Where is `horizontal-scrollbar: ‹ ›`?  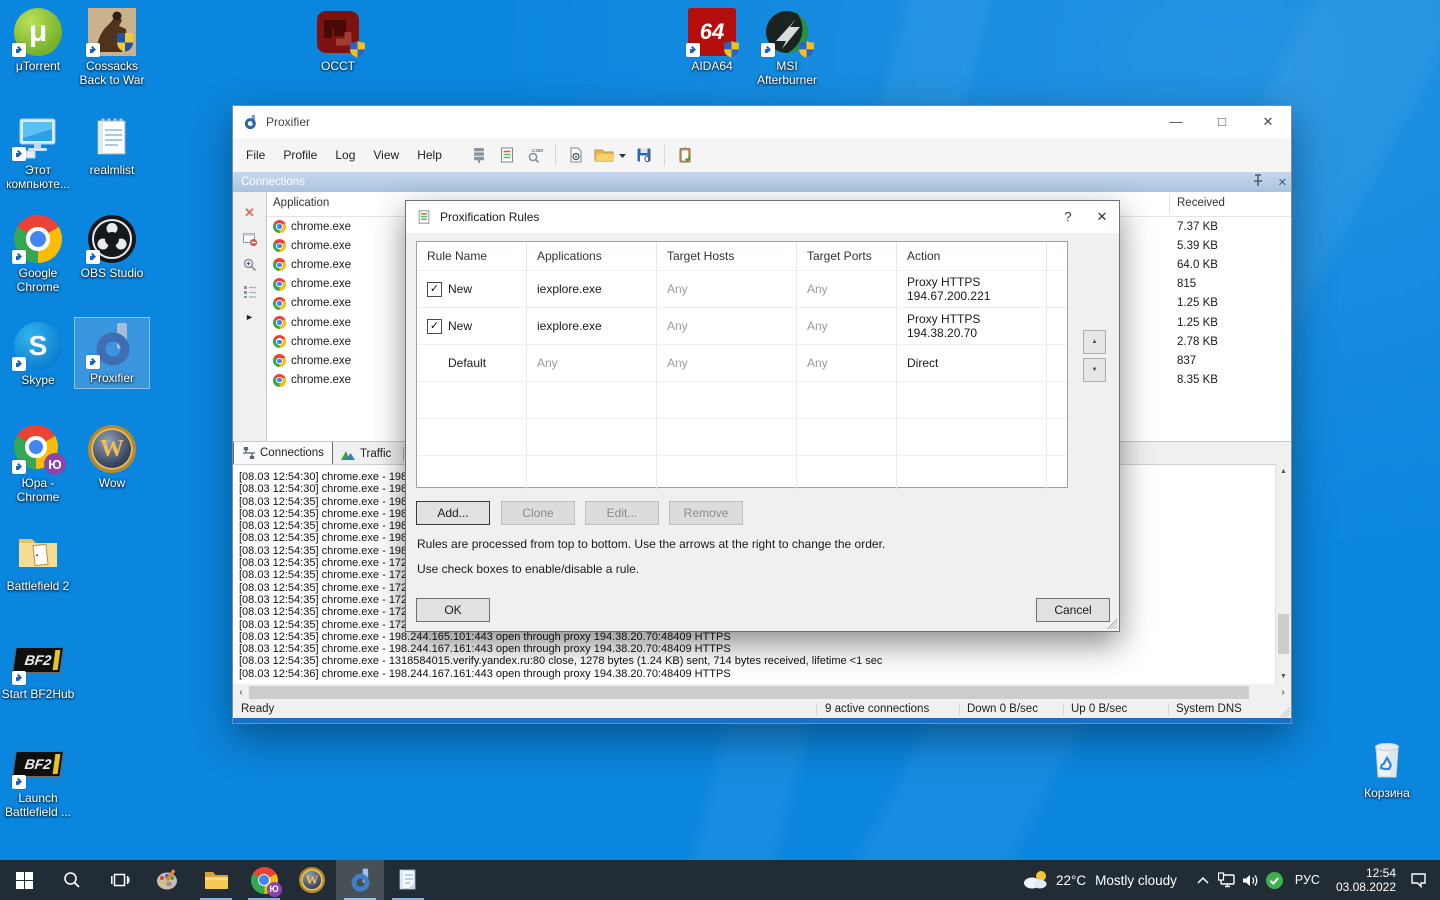
horizontal-scrollbar: ‹ › is located at coordinates (762, 692).